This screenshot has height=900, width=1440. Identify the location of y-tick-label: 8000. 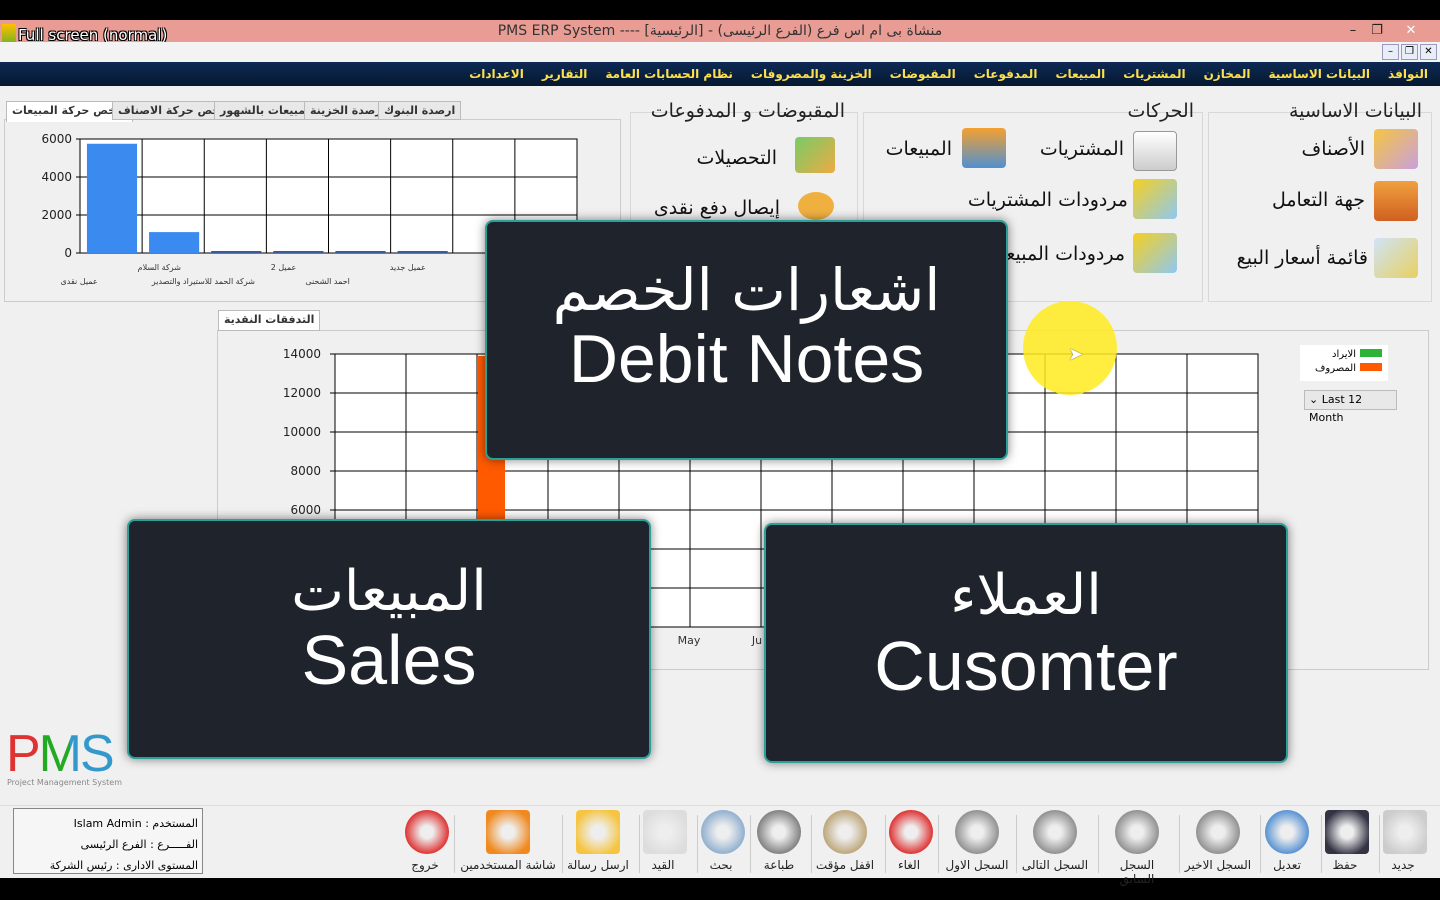
(305, 471).